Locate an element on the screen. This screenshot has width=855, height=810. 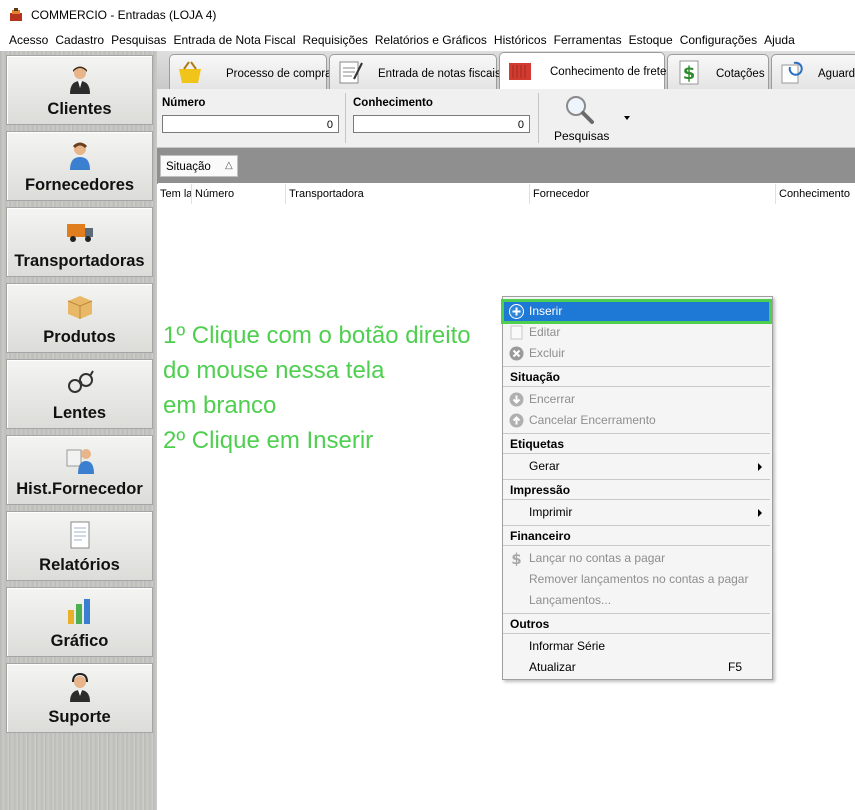
menu-ajuda: Ajuda is located at coordinates (775, 40).